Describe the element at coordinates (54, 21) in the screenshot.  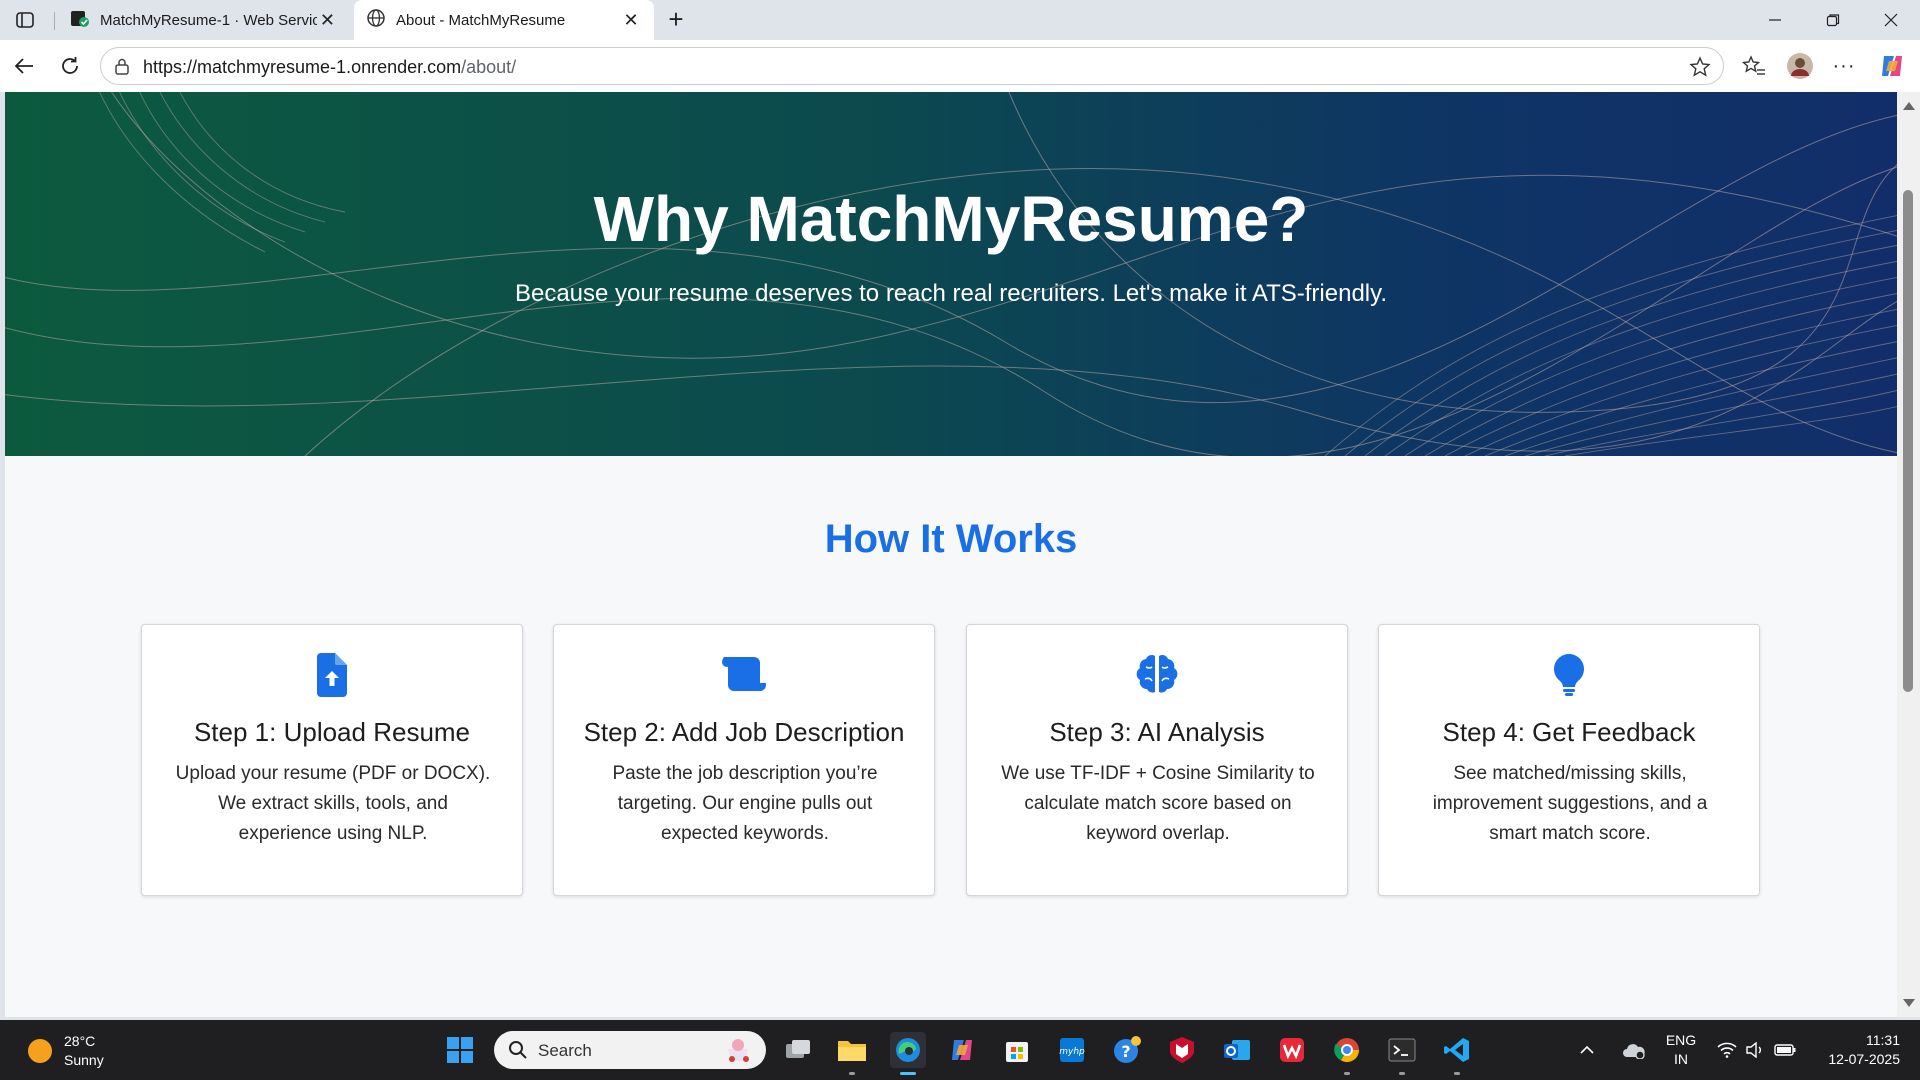
I see `tab-separator` at that location.